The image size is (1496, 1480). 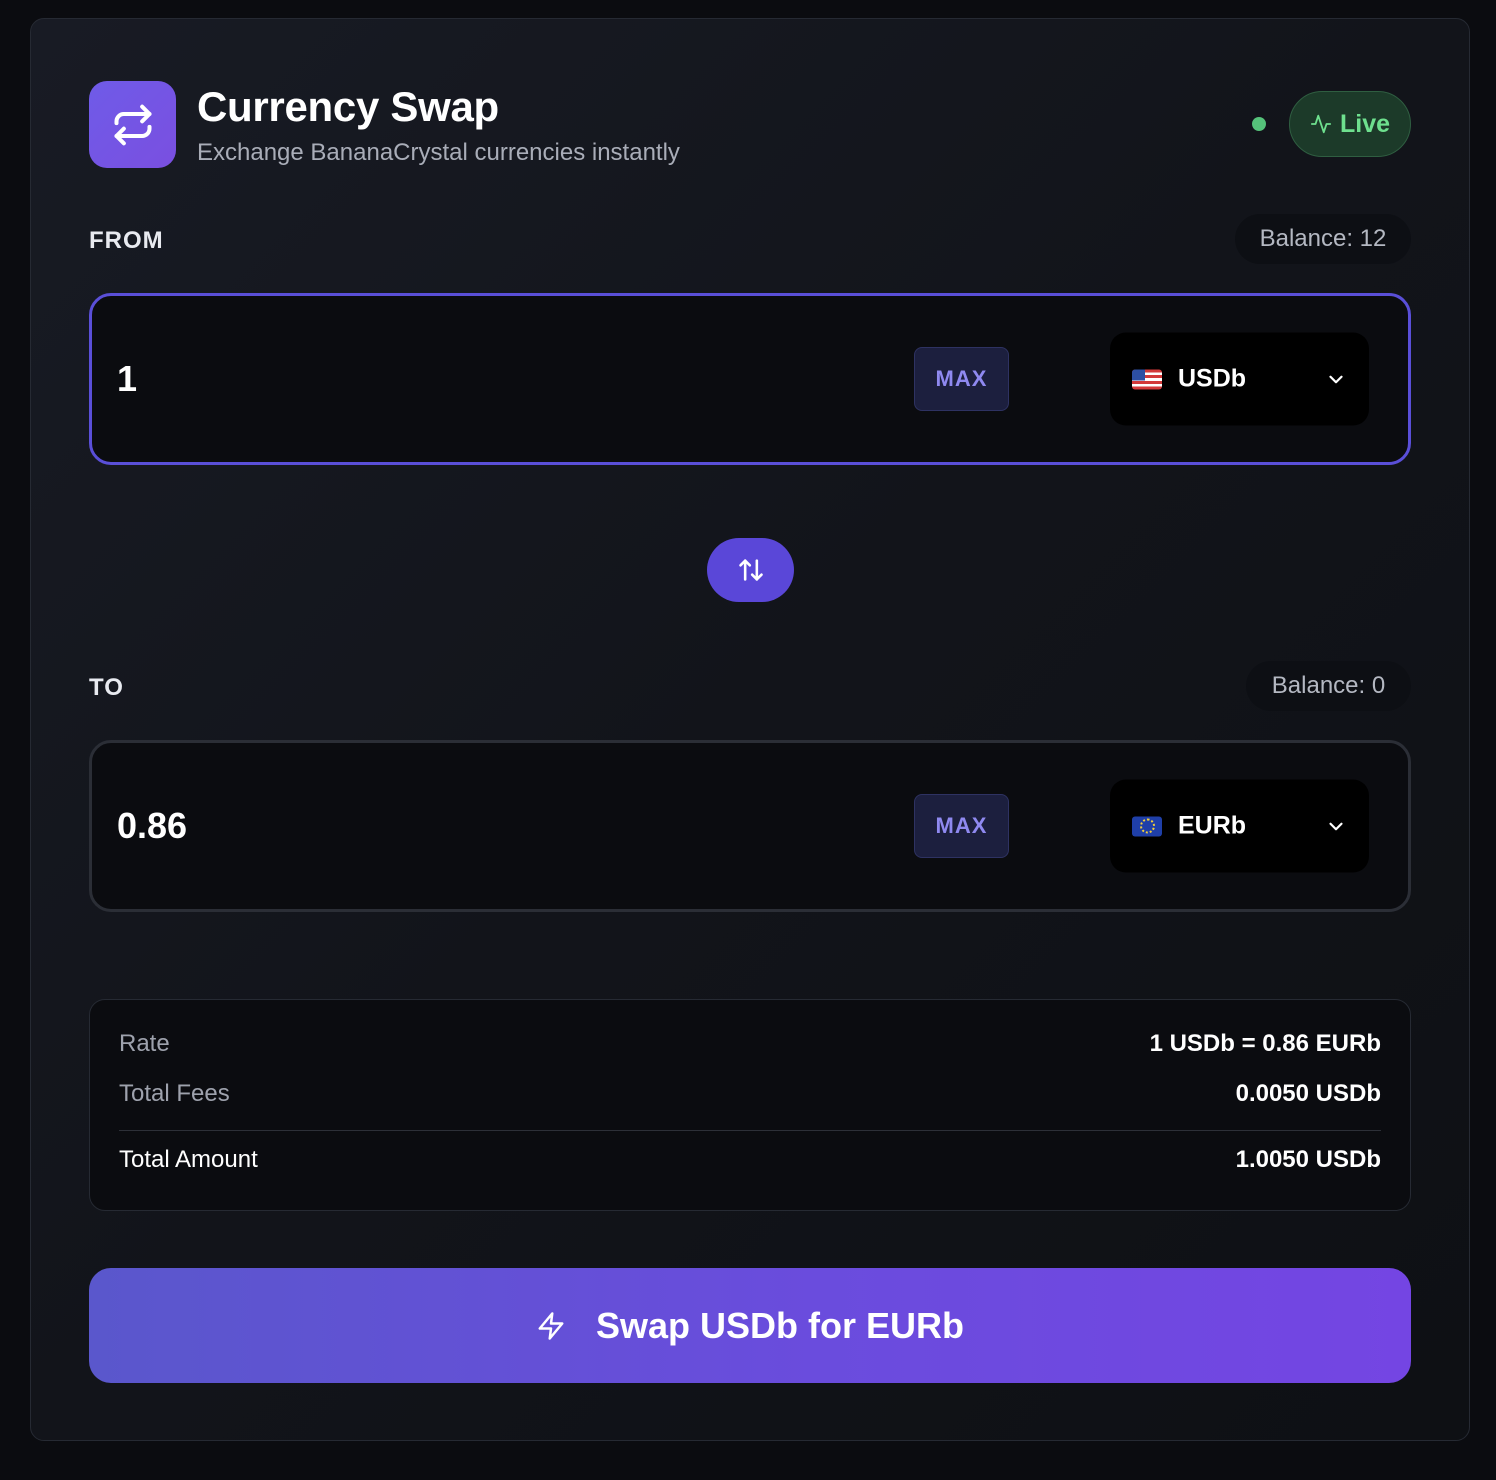 What do you see at coordinates (961, 379) in the screenshot?
I see `from-max-button: MAX` at bounding box center [961, 379].